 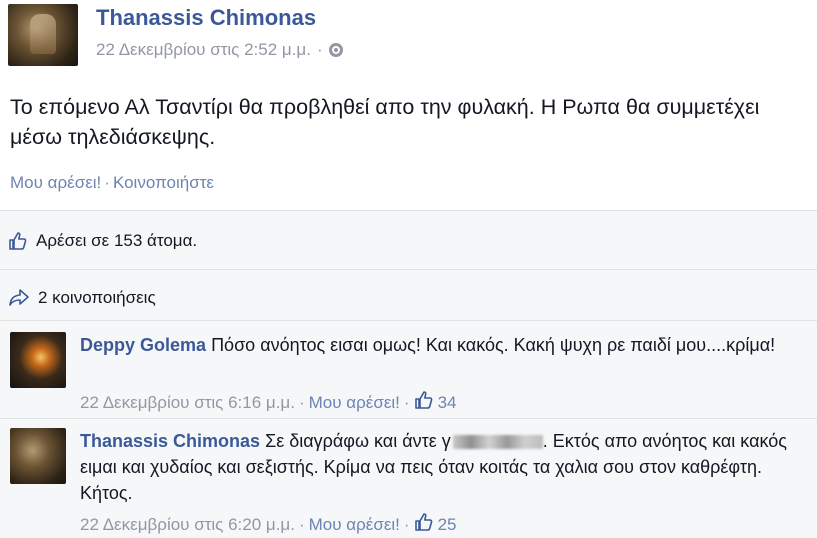 I want to click on author-avatar, so click(x=43, y=35).